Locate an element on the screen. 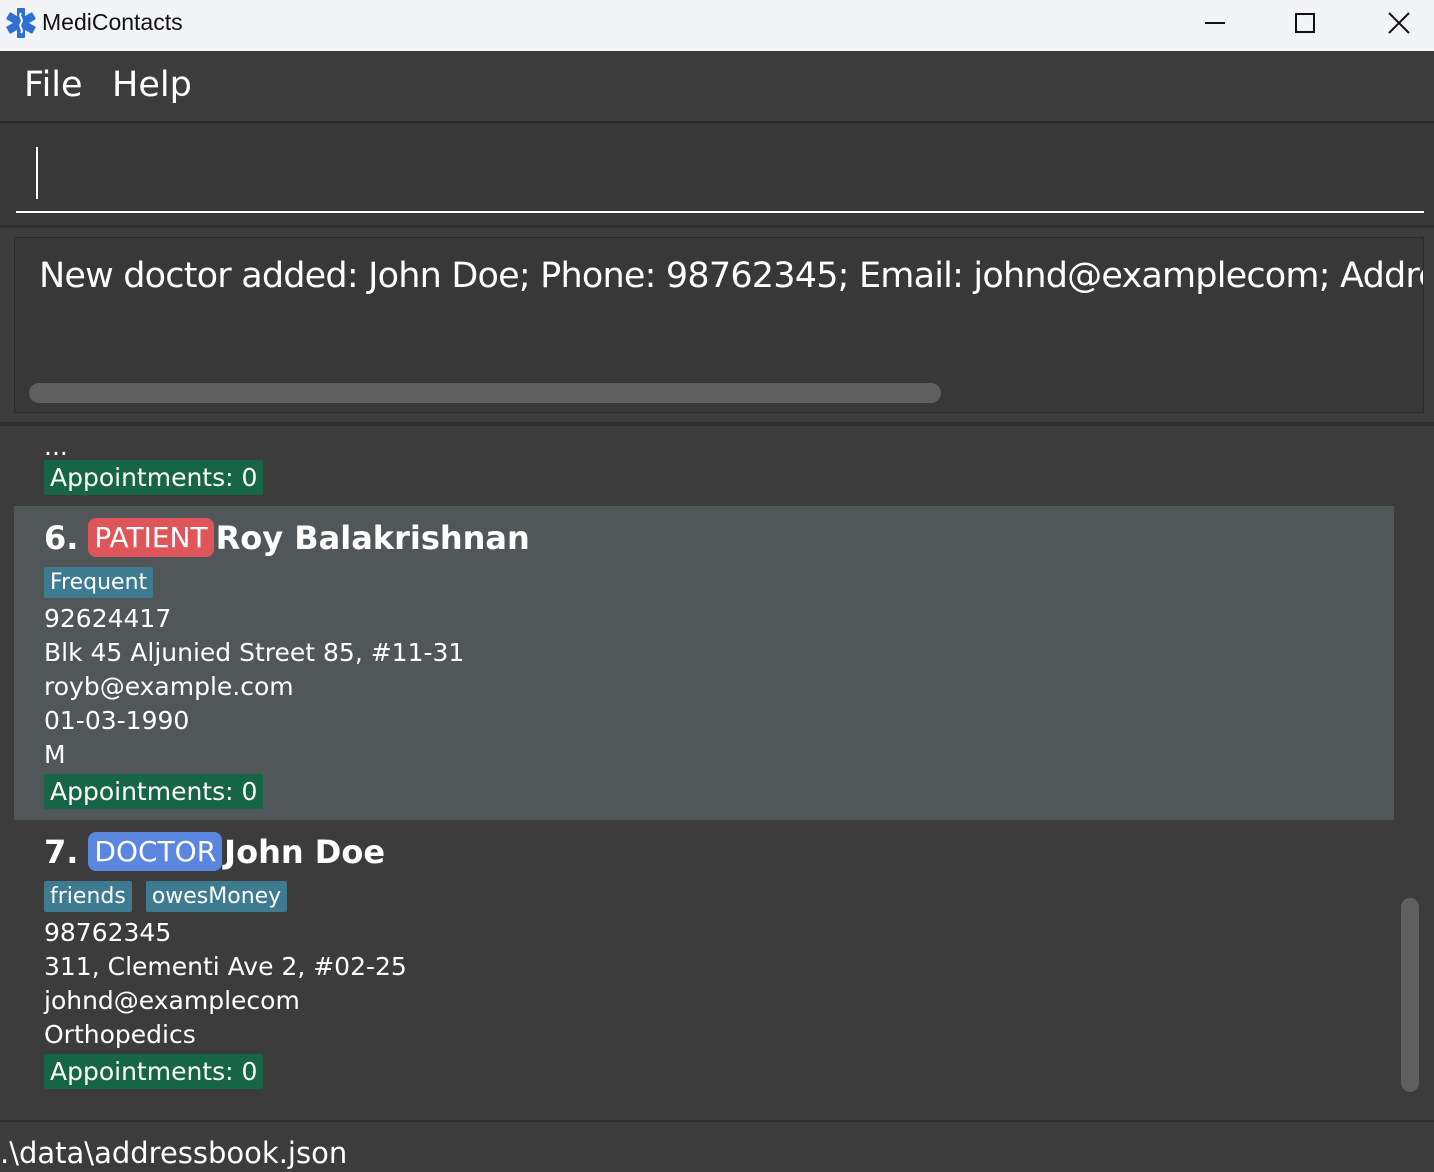 The height and width of the screenshot is (1172, 1434). medical-star-icon is located at coordinates (21, 23).